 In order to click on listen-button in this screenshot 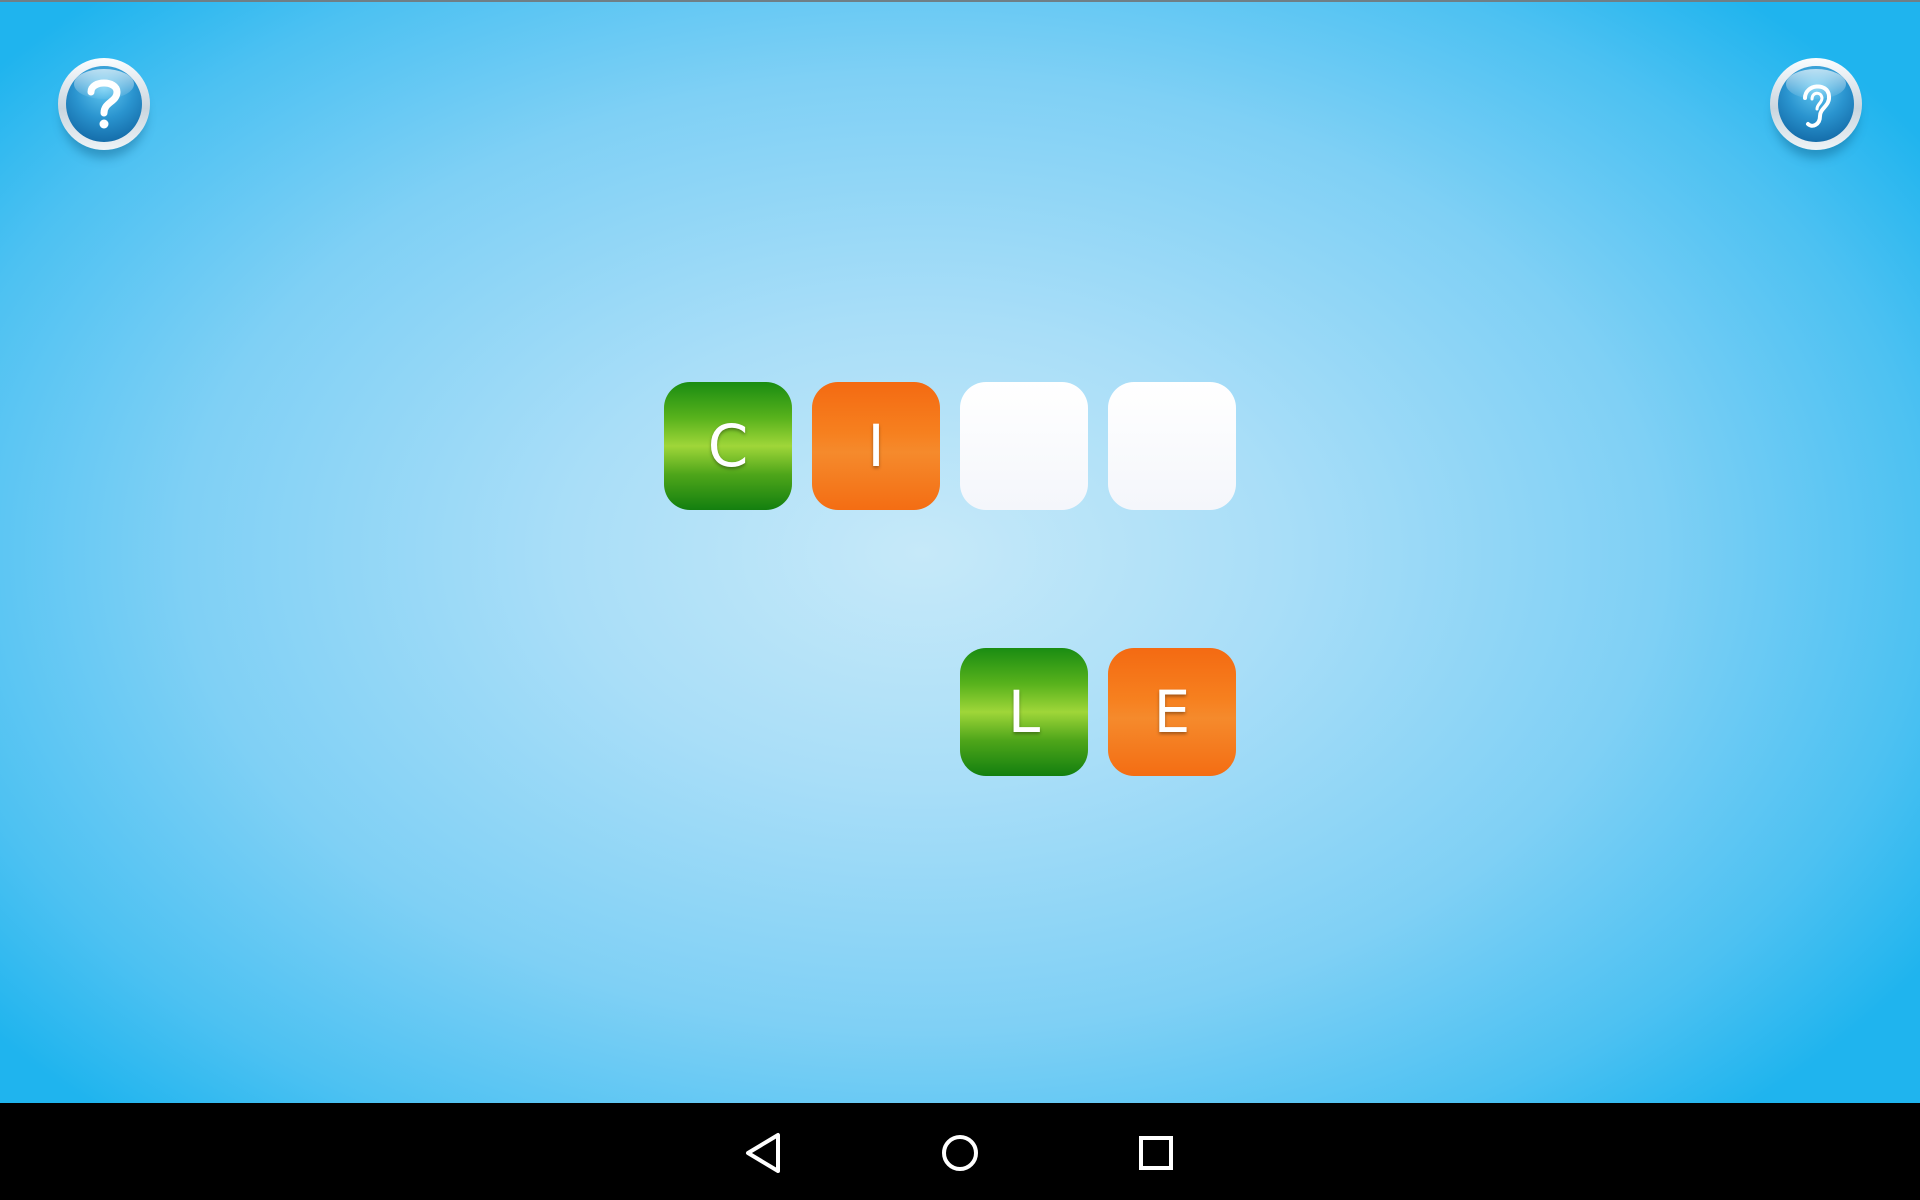, I will do `click(1816, 104)`.